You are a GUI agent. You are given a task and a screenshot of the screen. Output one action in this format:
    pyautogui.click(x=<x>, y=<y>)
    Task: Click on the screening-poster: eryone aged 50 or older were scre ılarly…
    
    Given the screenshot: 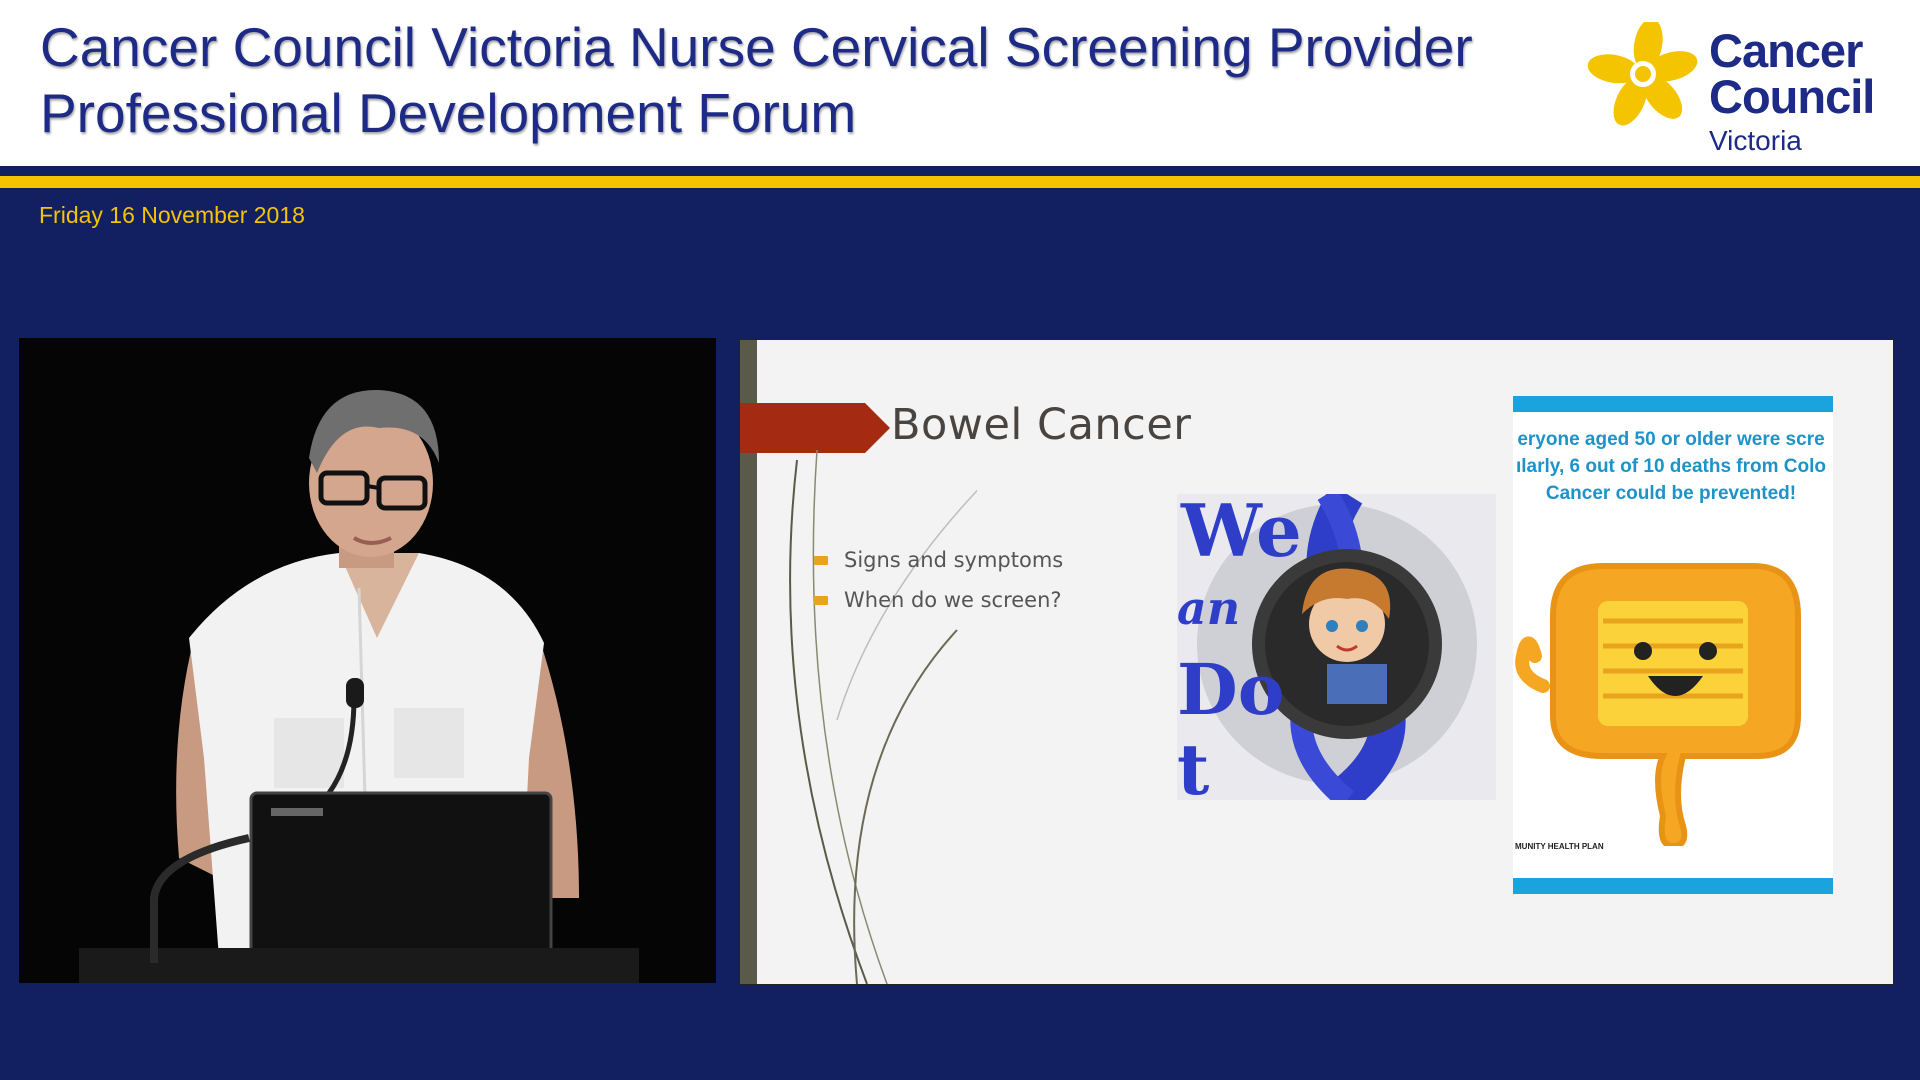 What is the action you would take?
    pyautogui.click(x=1673, y=645)
    